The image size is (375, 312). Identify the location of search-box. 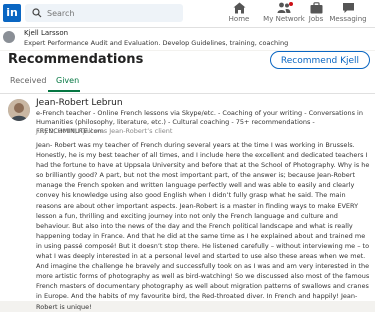
(104, 13).